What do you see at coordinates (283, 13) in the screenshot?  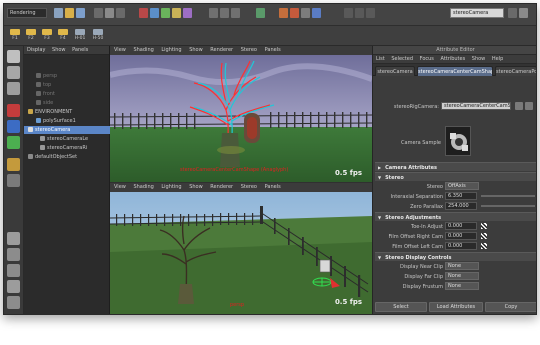 I see `render-icon` at bounding box center [283, 13].